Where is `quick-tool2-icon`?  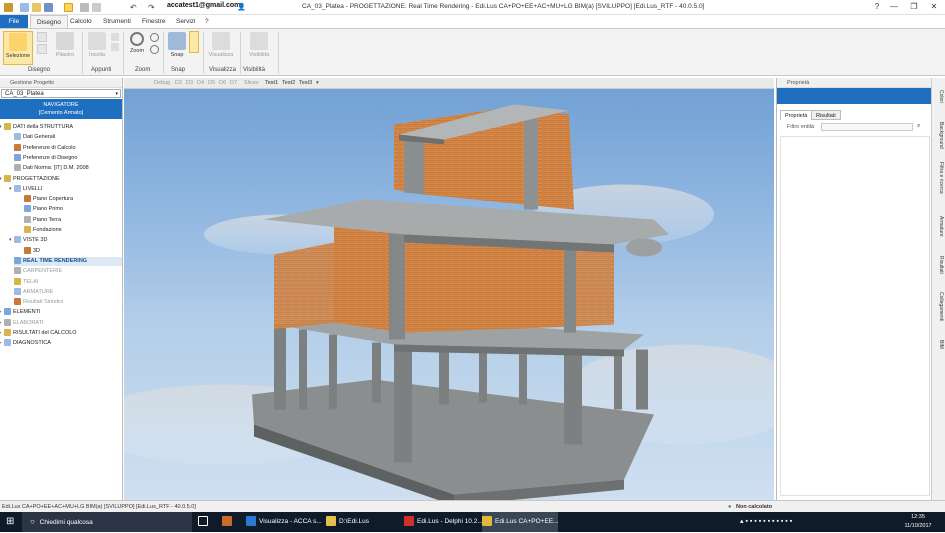
quick-tool2-icon is located at coordinates (96, 7).